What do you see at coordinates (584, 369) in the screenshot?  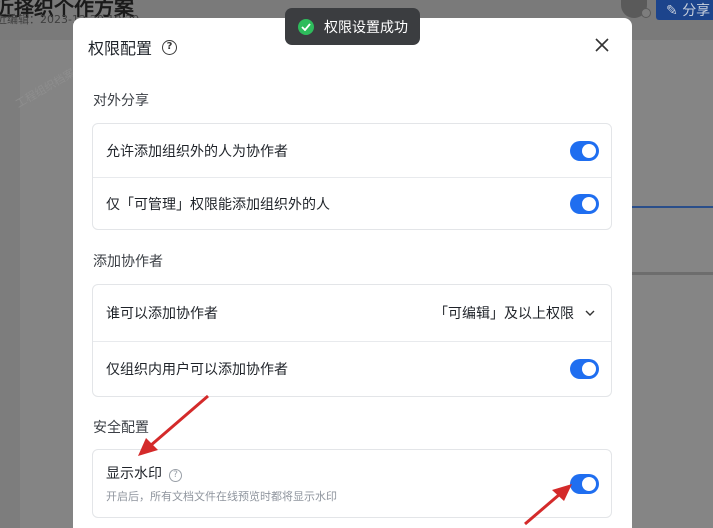 I see `internal-only-add-toggle` at bounding box center [584, 369].